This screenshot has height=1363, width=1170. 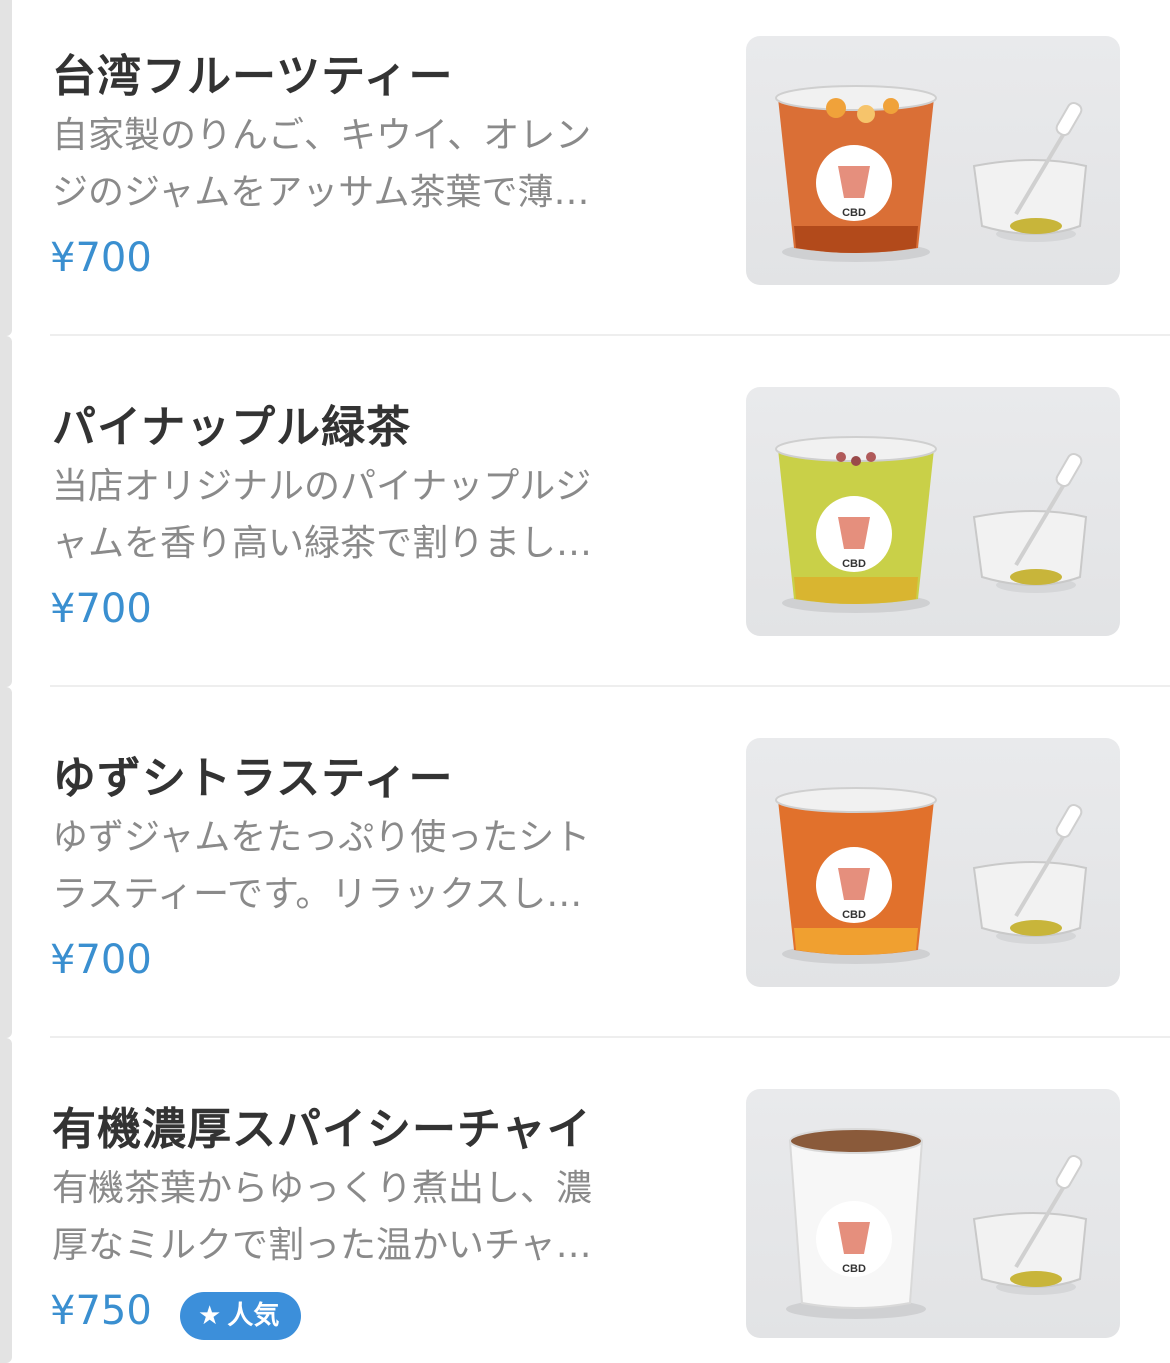 What do you see at coordinates (210, 1316) in the screenshot?
I see `star-icon: ★` at bounding box center [210, 1316].